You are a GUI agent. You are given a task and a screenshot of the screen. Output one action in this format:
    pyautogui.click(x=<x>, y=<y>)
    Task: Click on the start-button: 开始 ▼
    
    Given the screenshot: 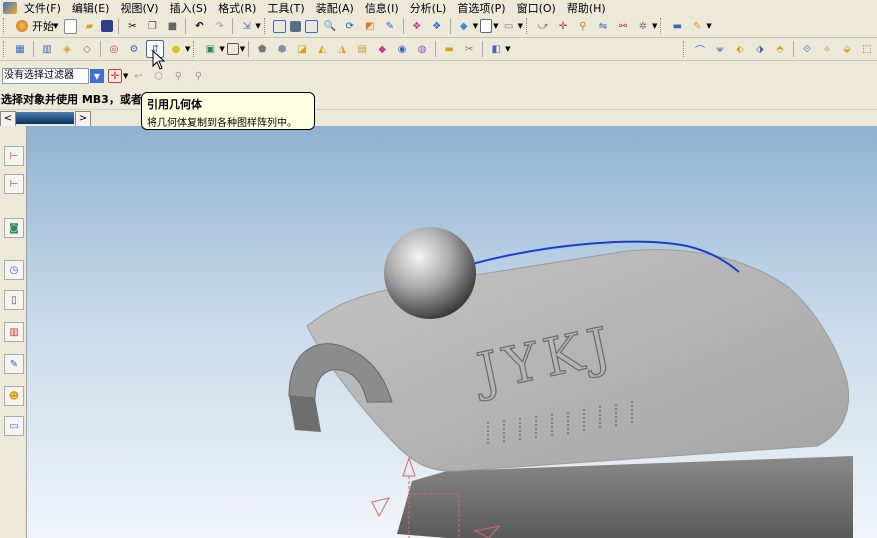 What is the action you would take?
    pyautogui.click(x=36, y=26)
    